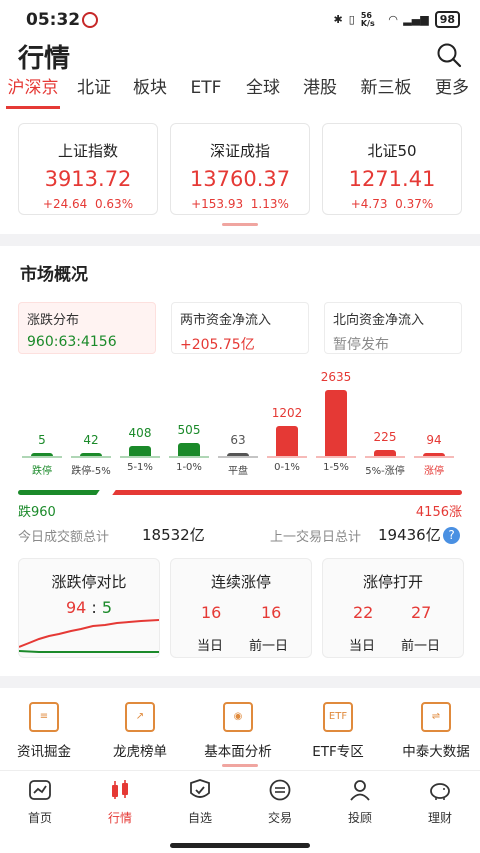  What do you see at coordinates (90, 20) in the screenshot?
I see `app-notification-icon` at bounding box center [90, 20].